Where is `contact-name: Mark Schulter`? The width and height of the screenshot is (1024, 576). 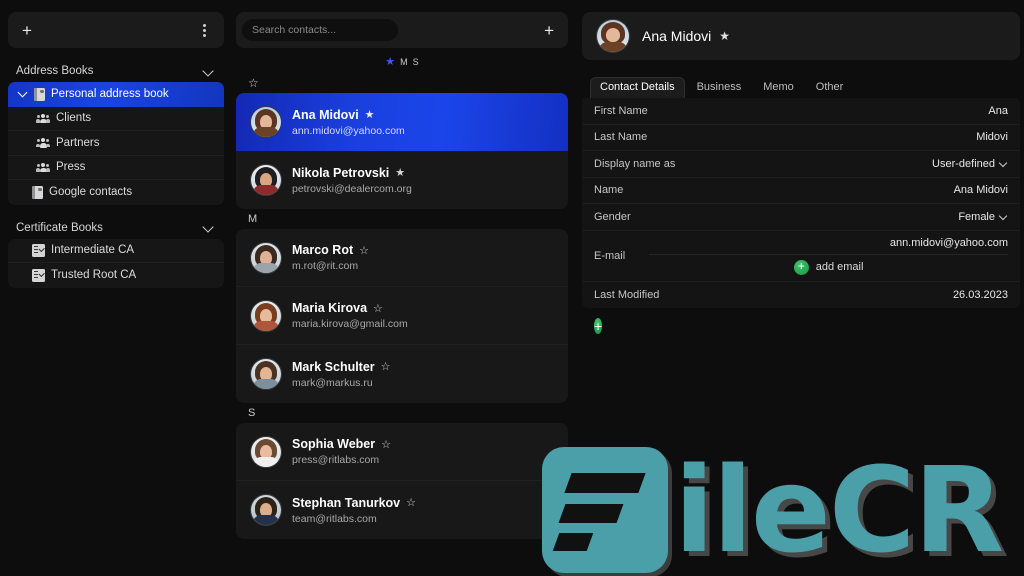 contact-name: Mark Schulter is located at coordinates (333, 366).